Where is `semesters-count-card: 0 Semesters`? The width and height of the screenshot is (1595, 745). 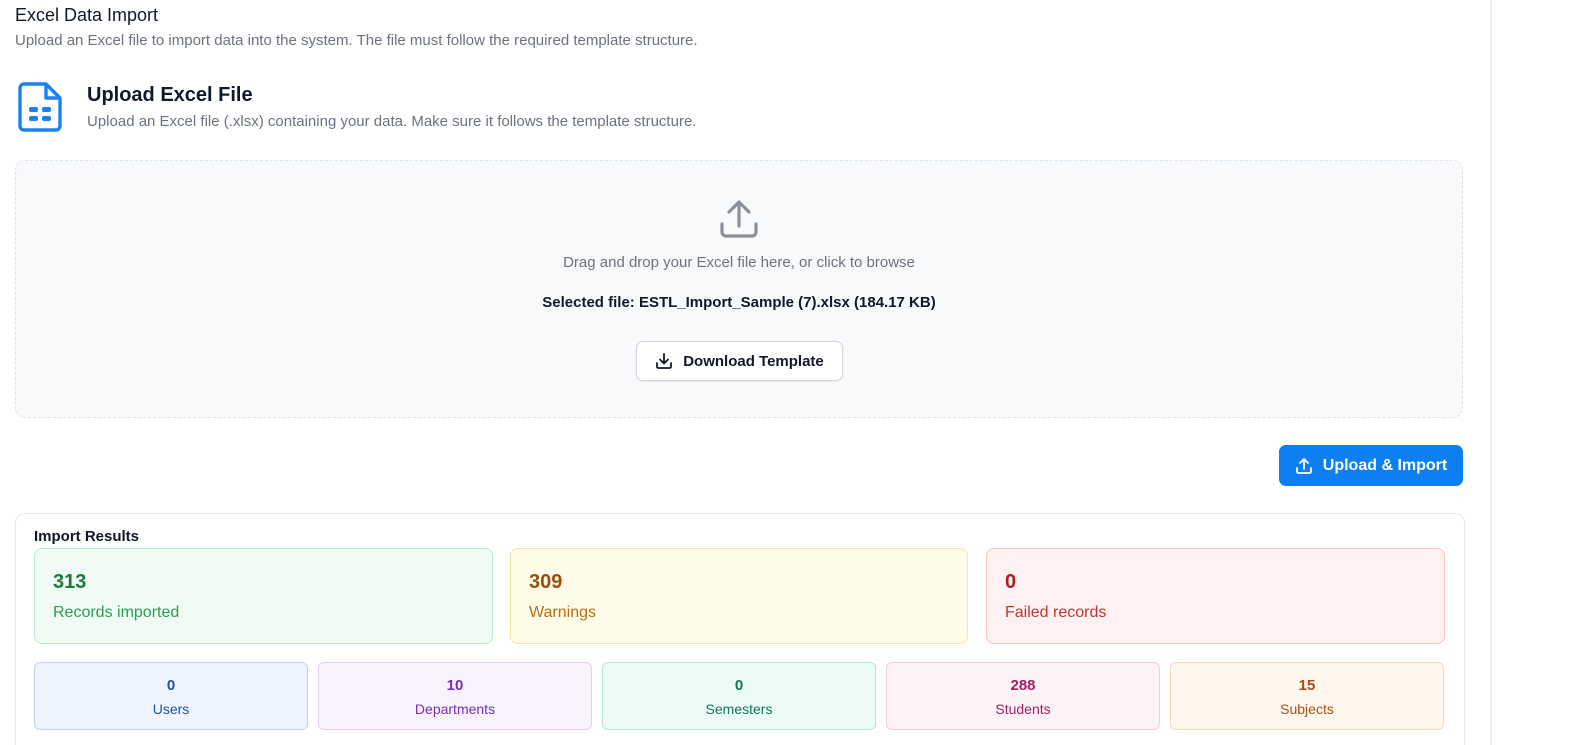
semesters-count-card: 0 Semesters is located at coordinates (739, 696).